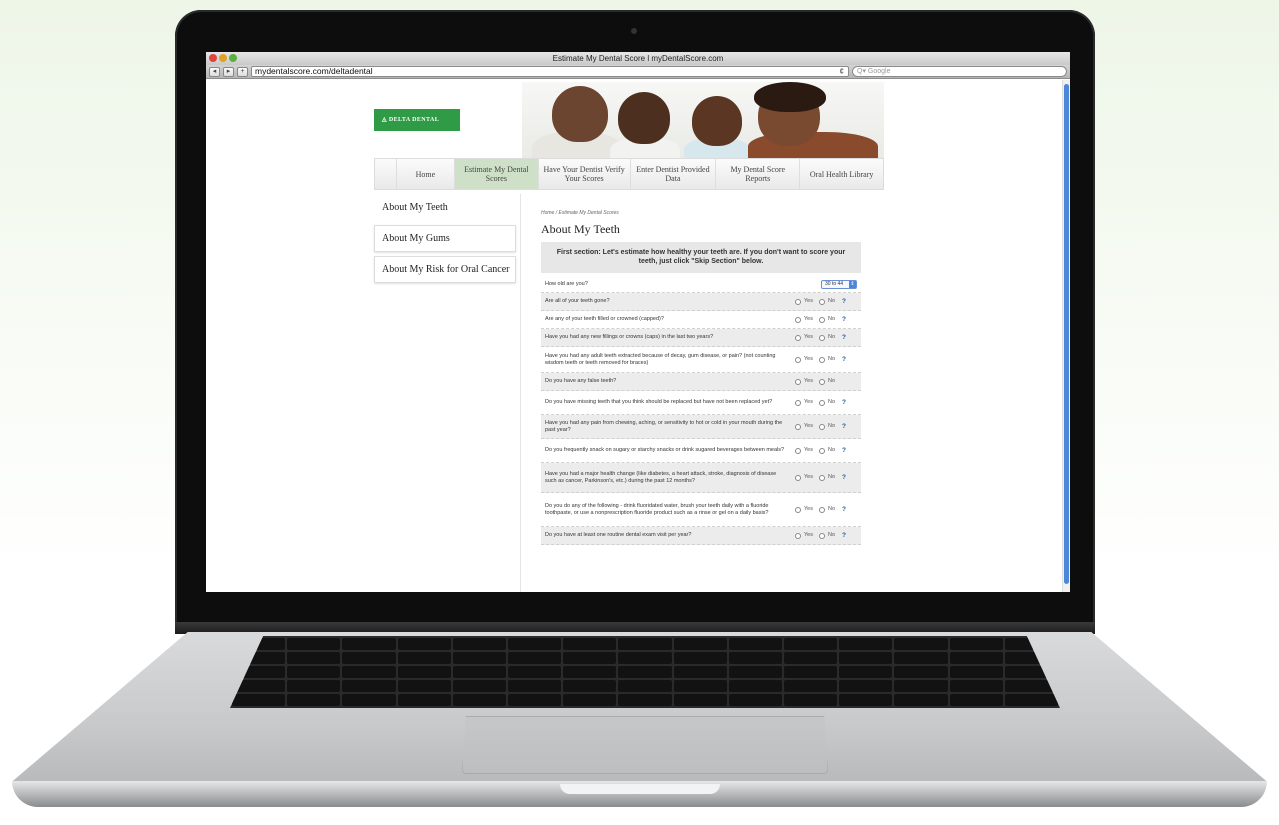 The width and height of the screenshot is (1279, 825). I want to click on back-icon: ◂, so click(214, 71).